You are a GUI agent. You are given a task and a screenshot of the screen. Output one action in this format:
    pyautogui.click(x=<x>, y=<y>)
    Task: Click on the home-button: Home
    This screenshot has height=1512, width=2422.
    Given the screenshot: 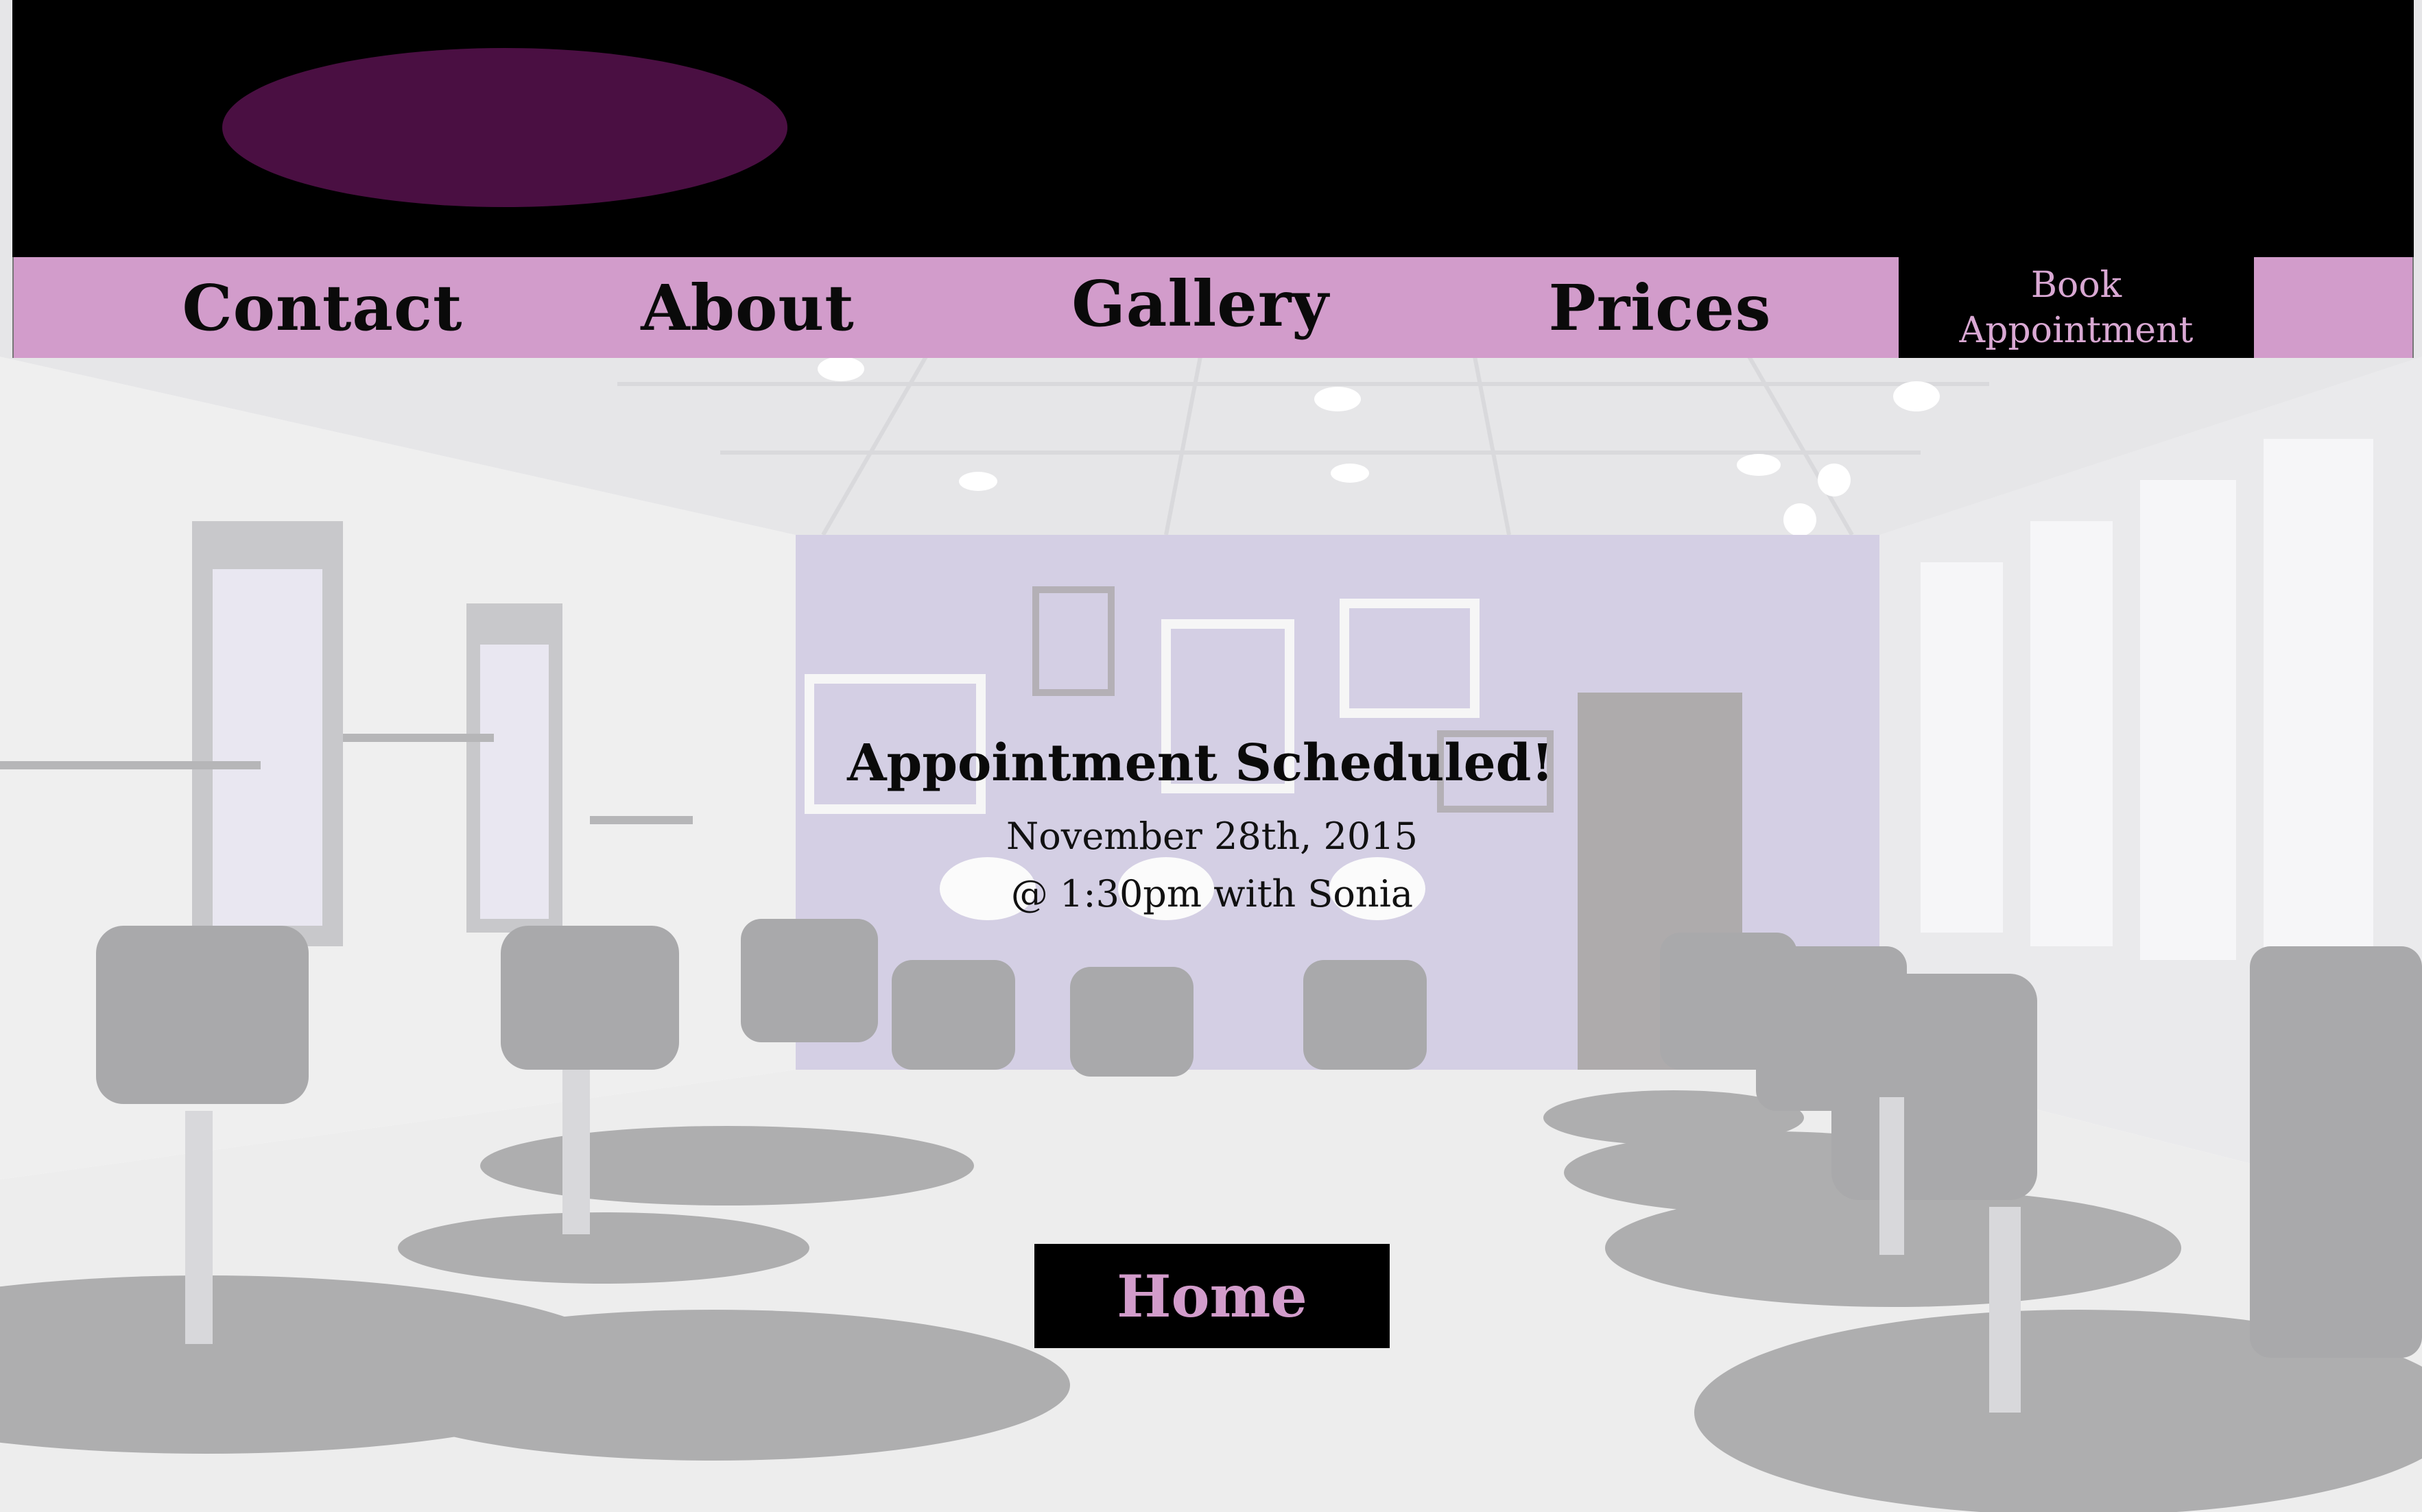 What is the action you would take?
    pyautogui.click(x=1212, y=1296)
    